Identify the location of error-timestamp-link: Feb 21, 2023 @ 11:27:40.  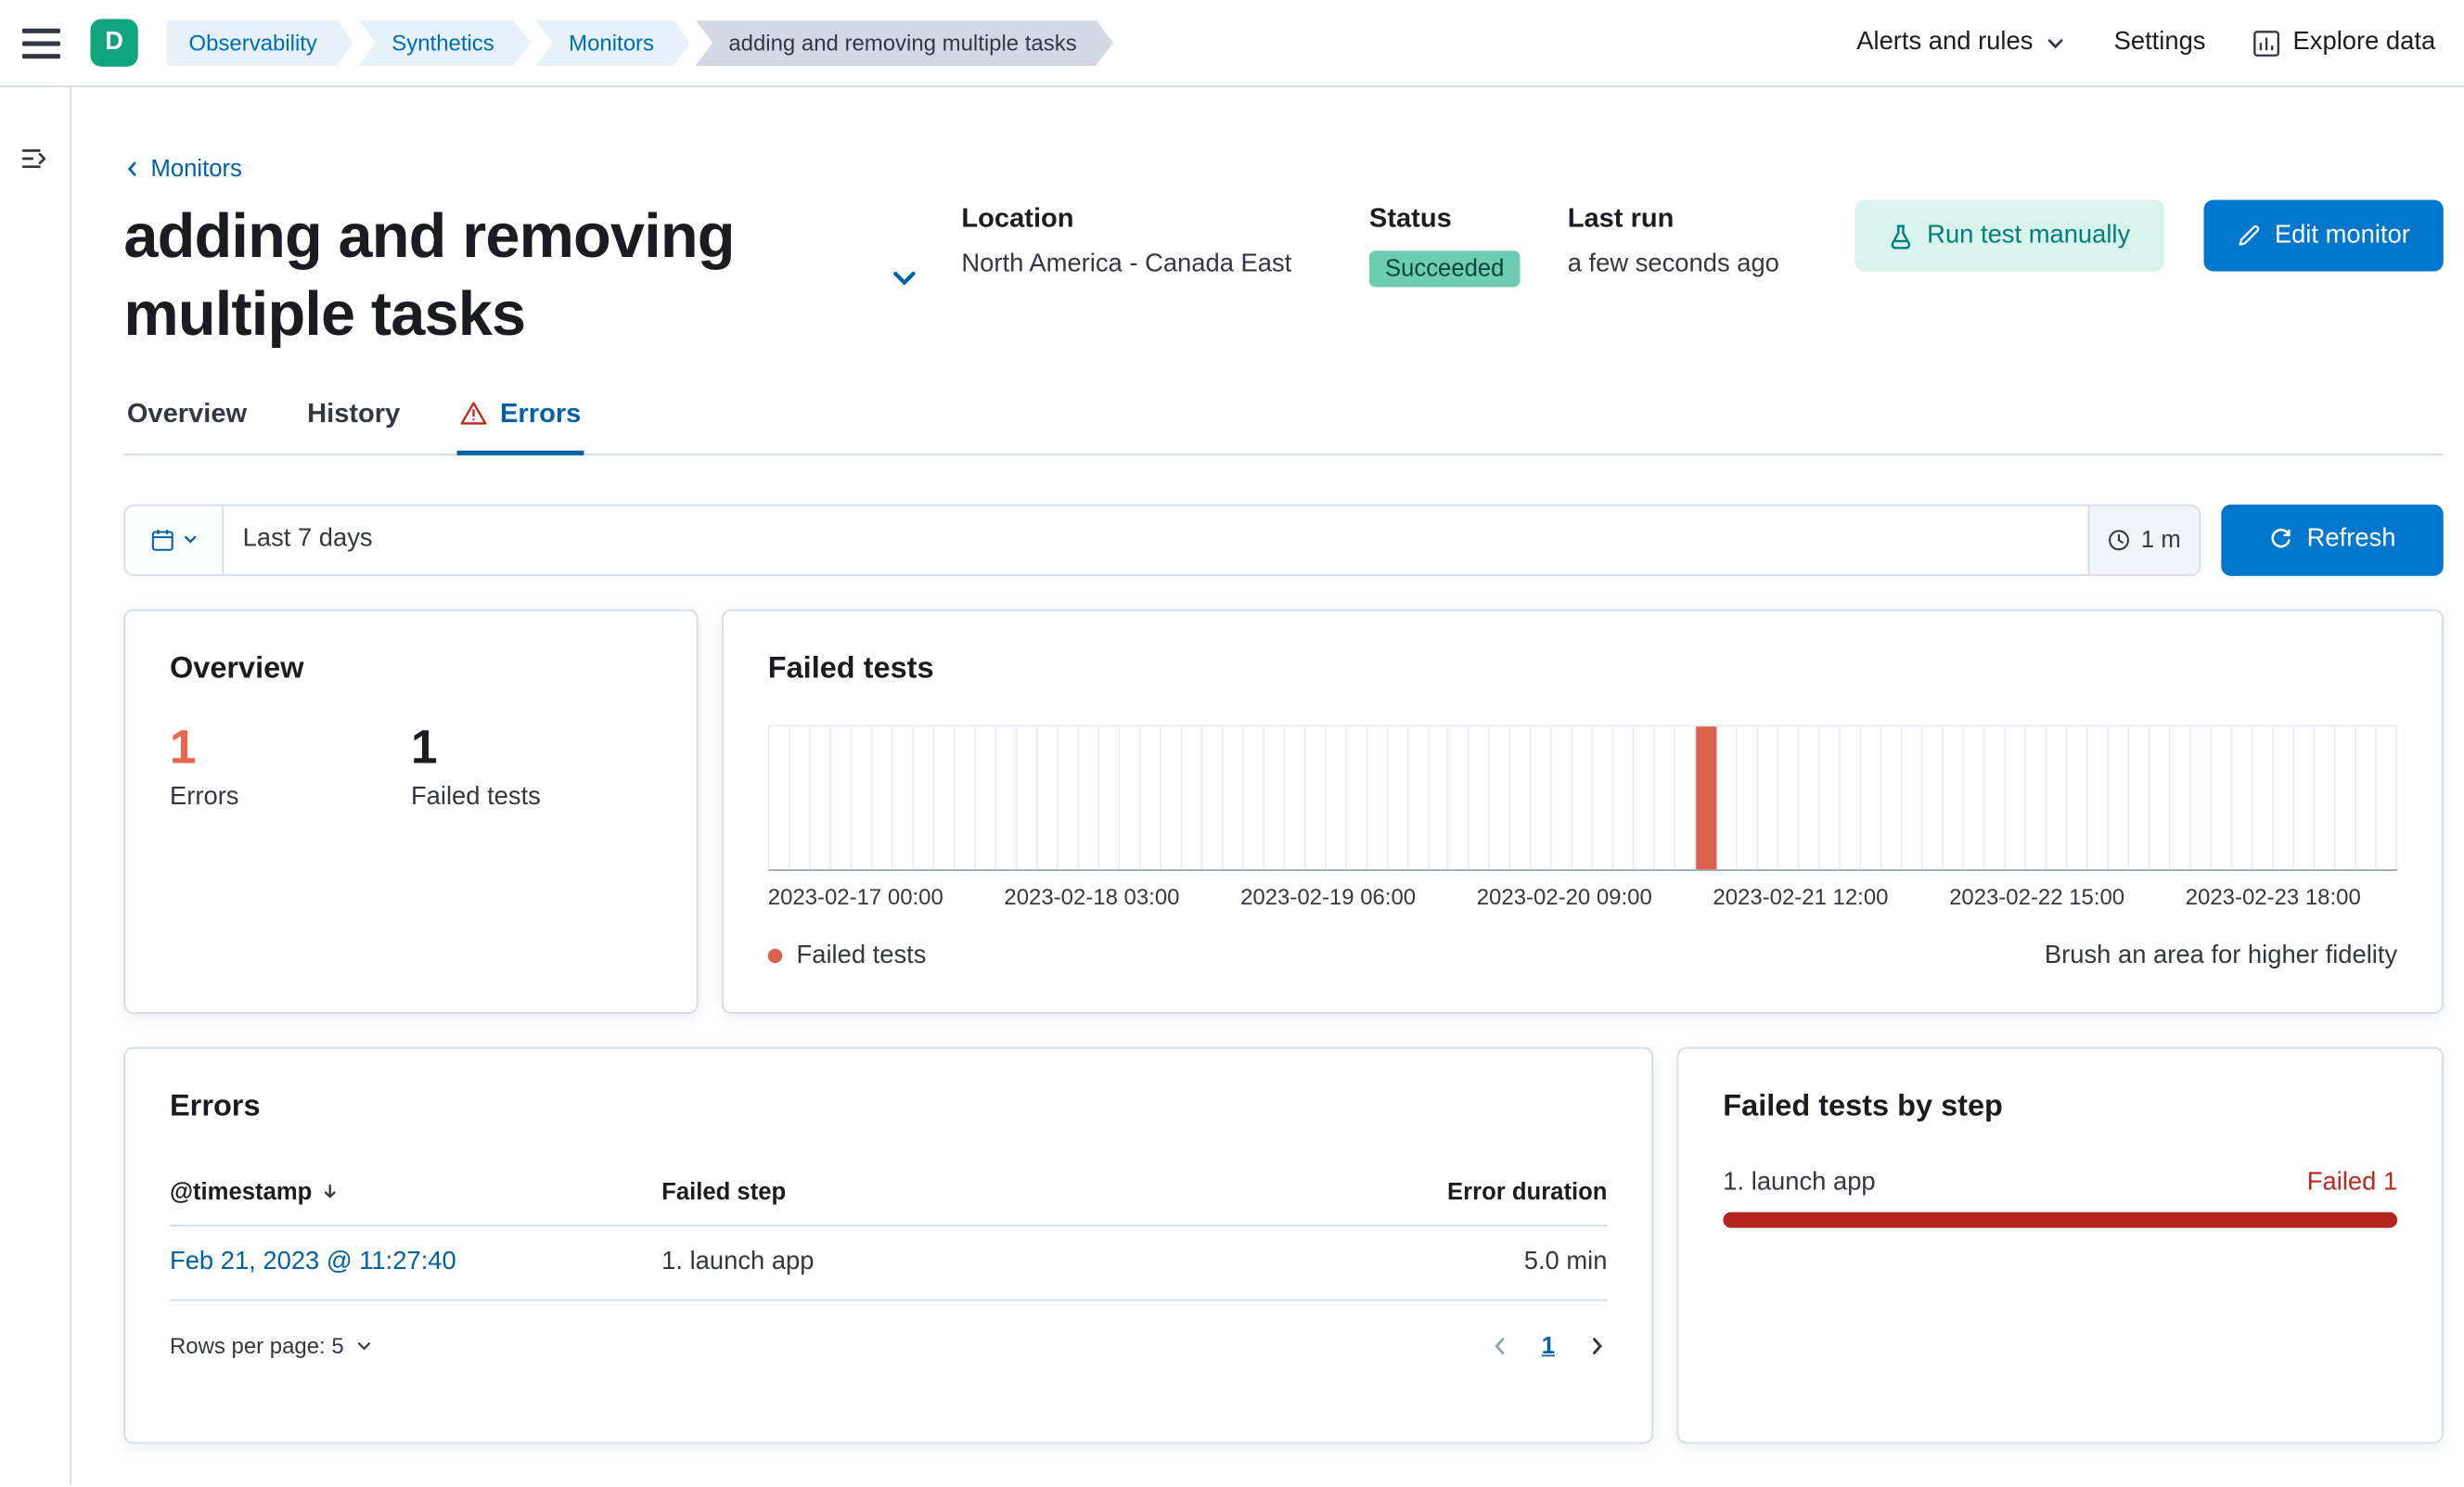
(415, 1262).